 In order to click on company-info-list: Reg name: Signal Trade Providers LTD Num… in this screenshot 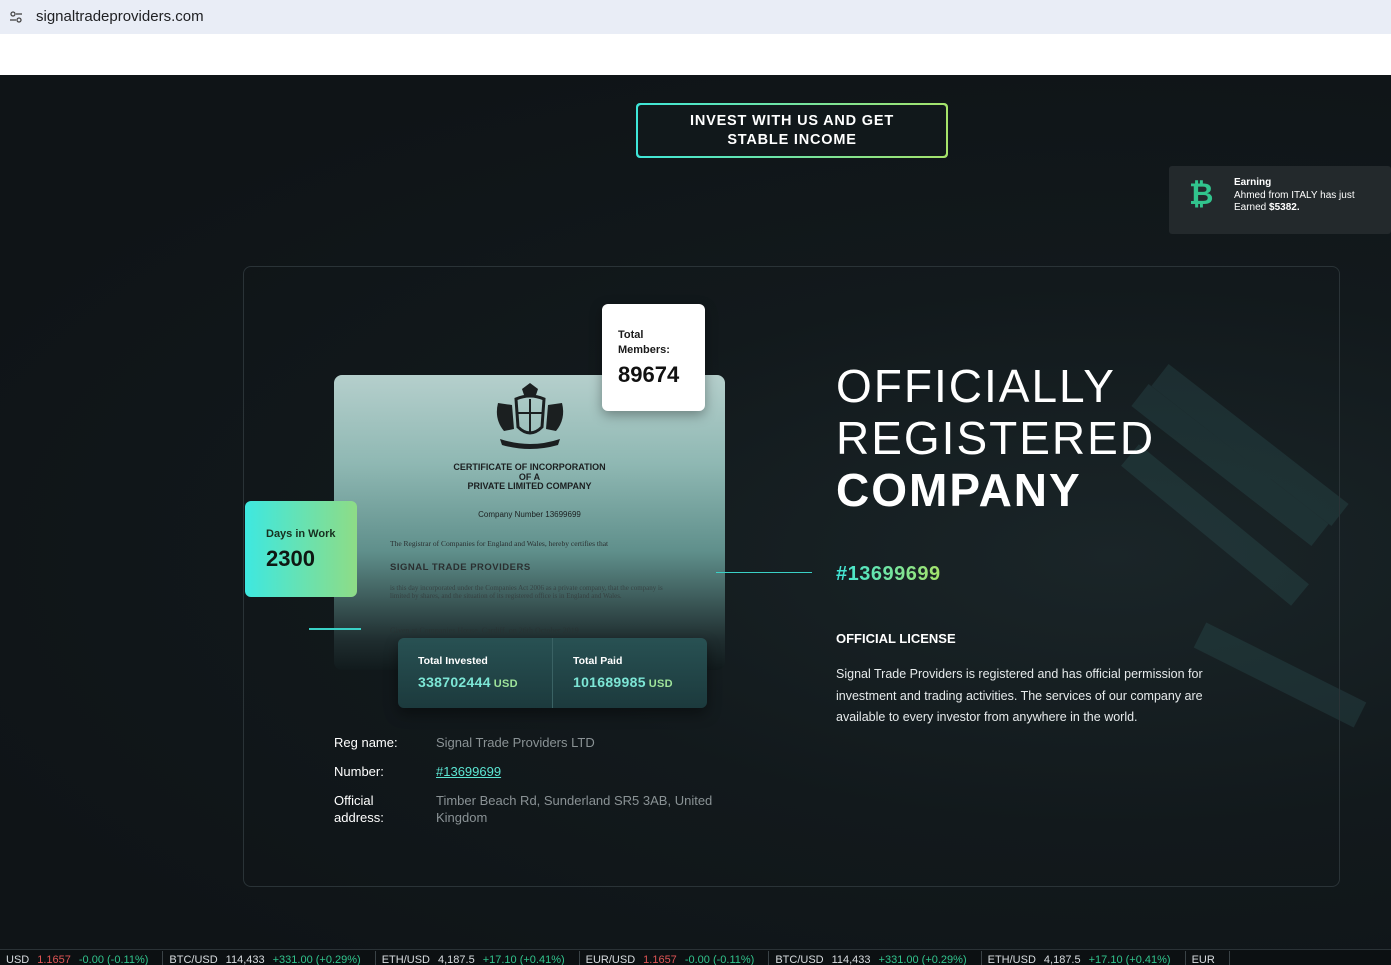, I will do `click(534, 783)`.